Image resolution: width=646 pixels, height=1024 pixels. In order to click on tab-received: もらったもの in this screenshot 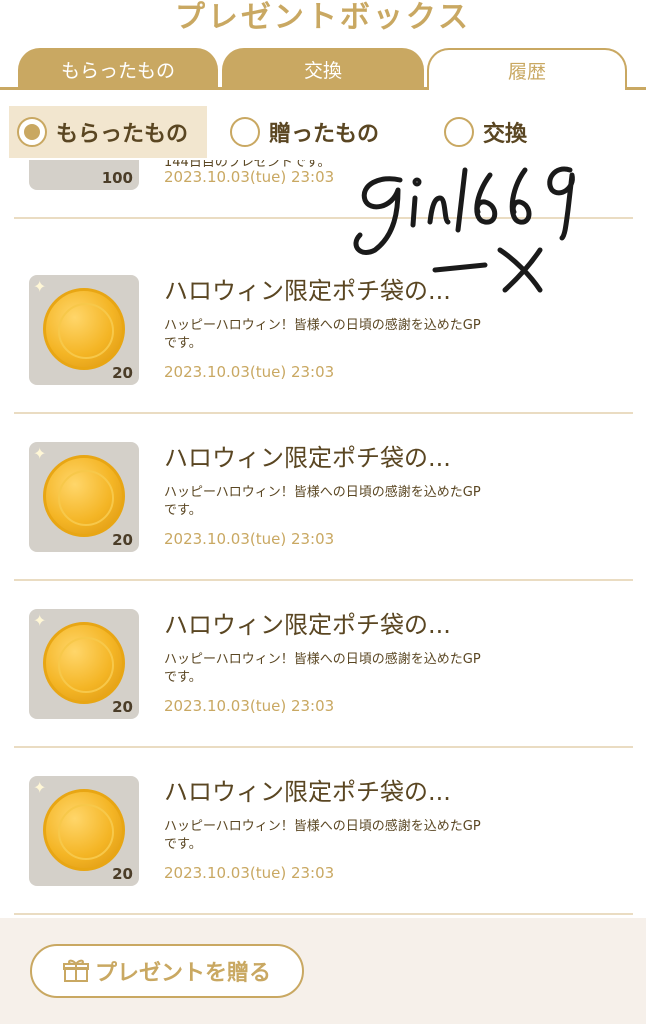, I will do `click(118, 69)`.